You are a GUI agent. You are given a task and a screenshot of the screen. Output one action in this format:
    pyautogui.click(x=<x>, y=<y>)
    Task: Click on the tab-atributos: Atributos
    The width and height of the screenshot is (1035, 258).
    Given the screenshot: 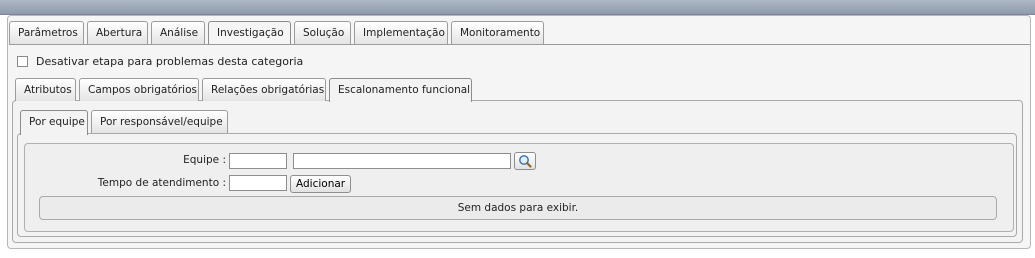 What is the action you would take?
    pyautogui.click(x=45, y=89)
    